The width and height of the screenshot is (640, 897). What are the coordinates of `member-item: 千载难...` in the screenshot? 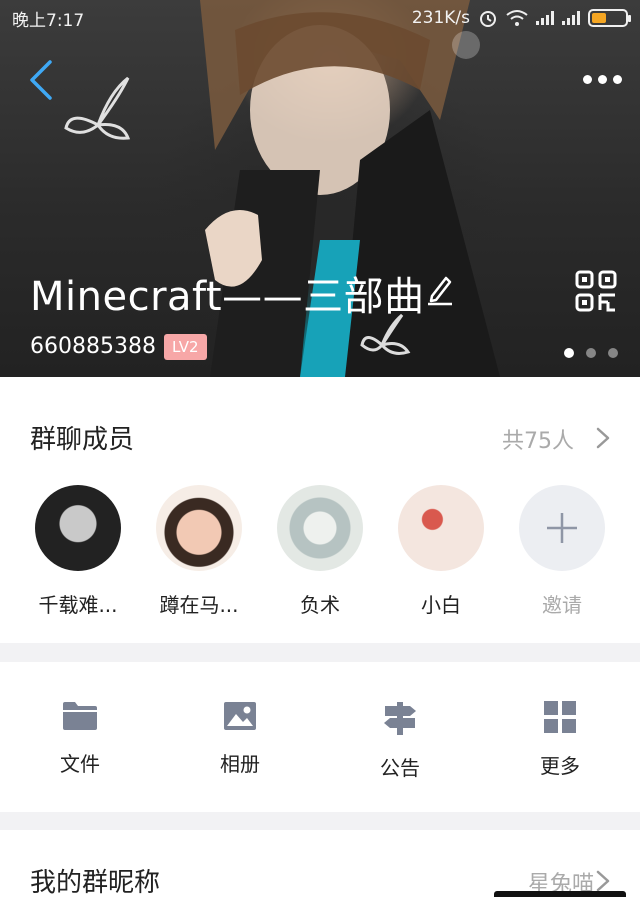 It's located at (78, 551).